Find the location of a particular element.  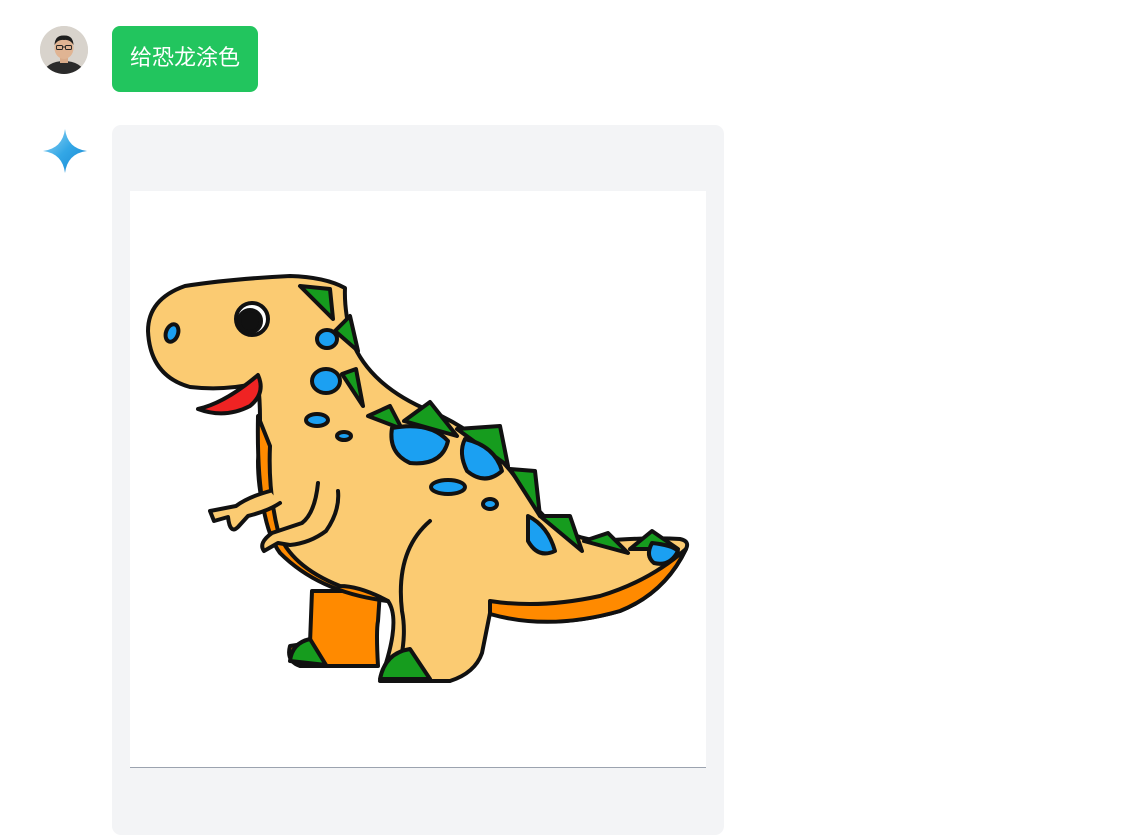

user-message-bubble: 给恐龙涂色 is located at coordinates (185, 59).